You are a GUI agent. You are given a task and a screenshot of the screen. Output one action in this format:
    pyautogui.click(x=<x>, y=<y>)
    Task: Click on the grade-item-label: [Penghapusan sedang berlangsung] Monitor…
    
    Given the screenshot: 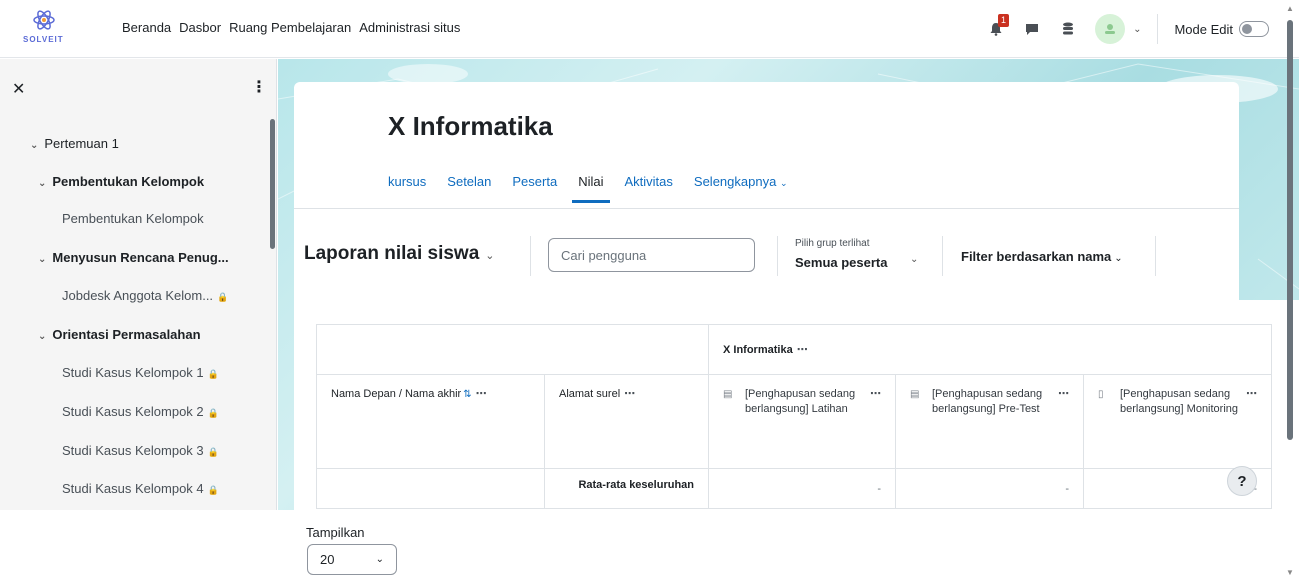 What is the action you would take?
    pyautogui.click(x=1181, y=402)
    